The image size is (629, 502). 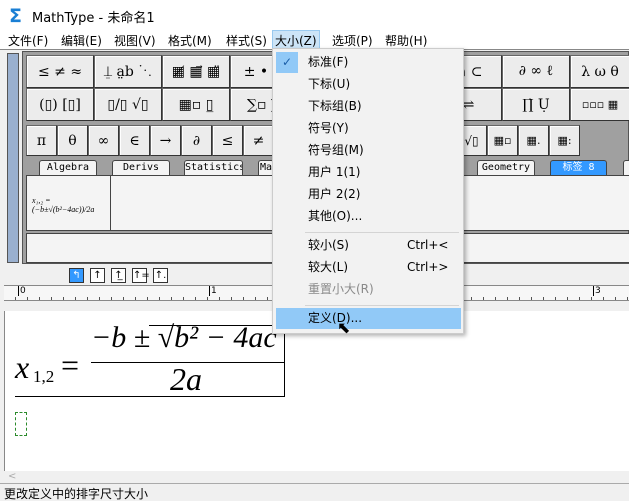 I want to click on tab-more, so click(x=626, y=167).